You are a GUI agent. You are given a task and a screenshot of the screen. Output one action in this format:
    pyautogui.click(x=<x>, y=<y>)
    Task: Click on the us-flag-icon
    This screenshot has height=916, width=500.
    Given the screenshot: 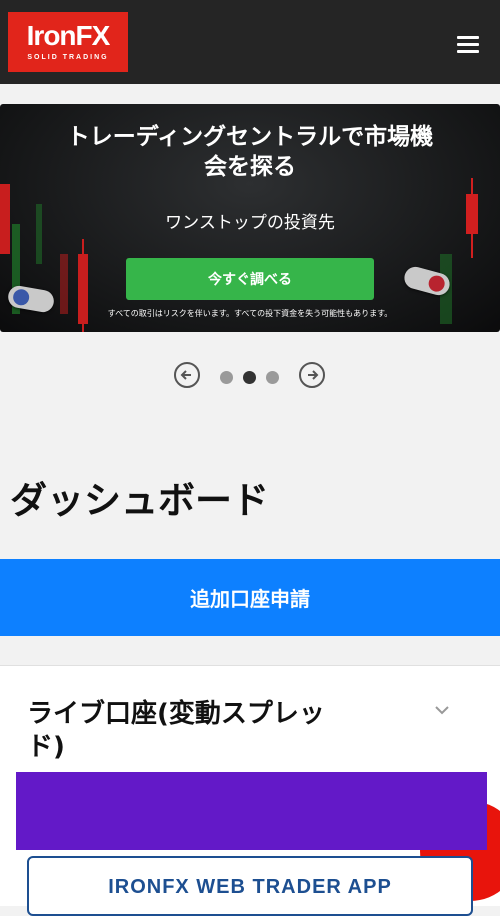 What is the action you would take?
    pyautogui.click(x=21, y=297)
    